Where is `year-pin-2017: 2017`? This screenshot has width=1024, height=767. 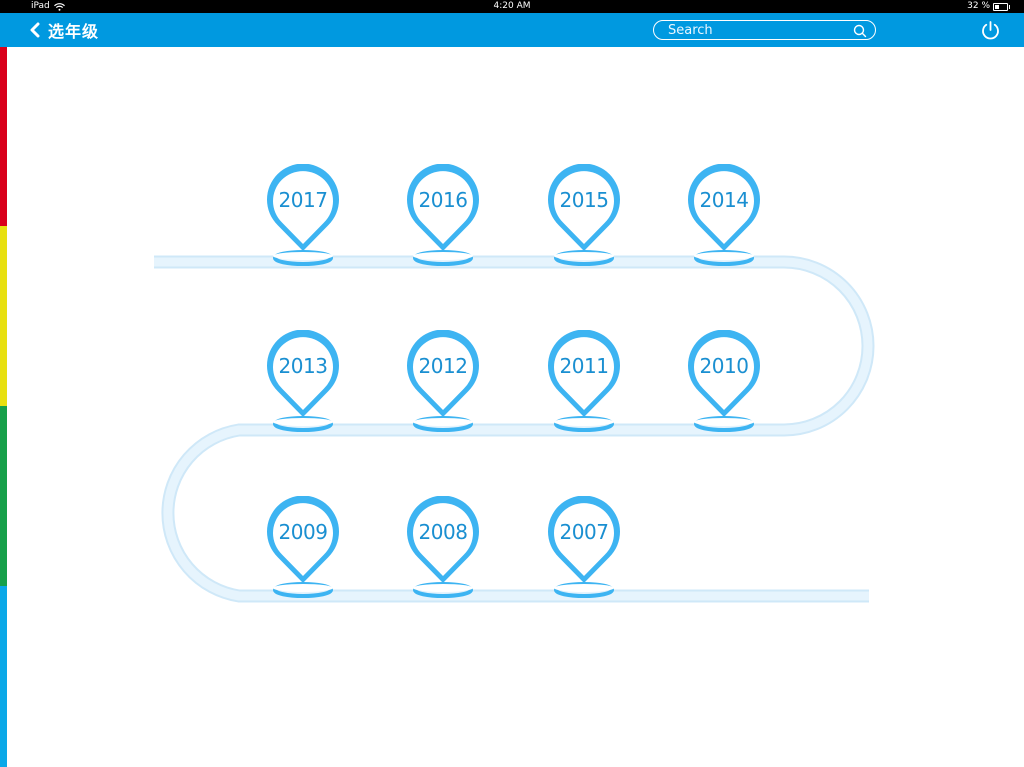 year-pin-2017: 2017 is located at coordinates (303, 215).